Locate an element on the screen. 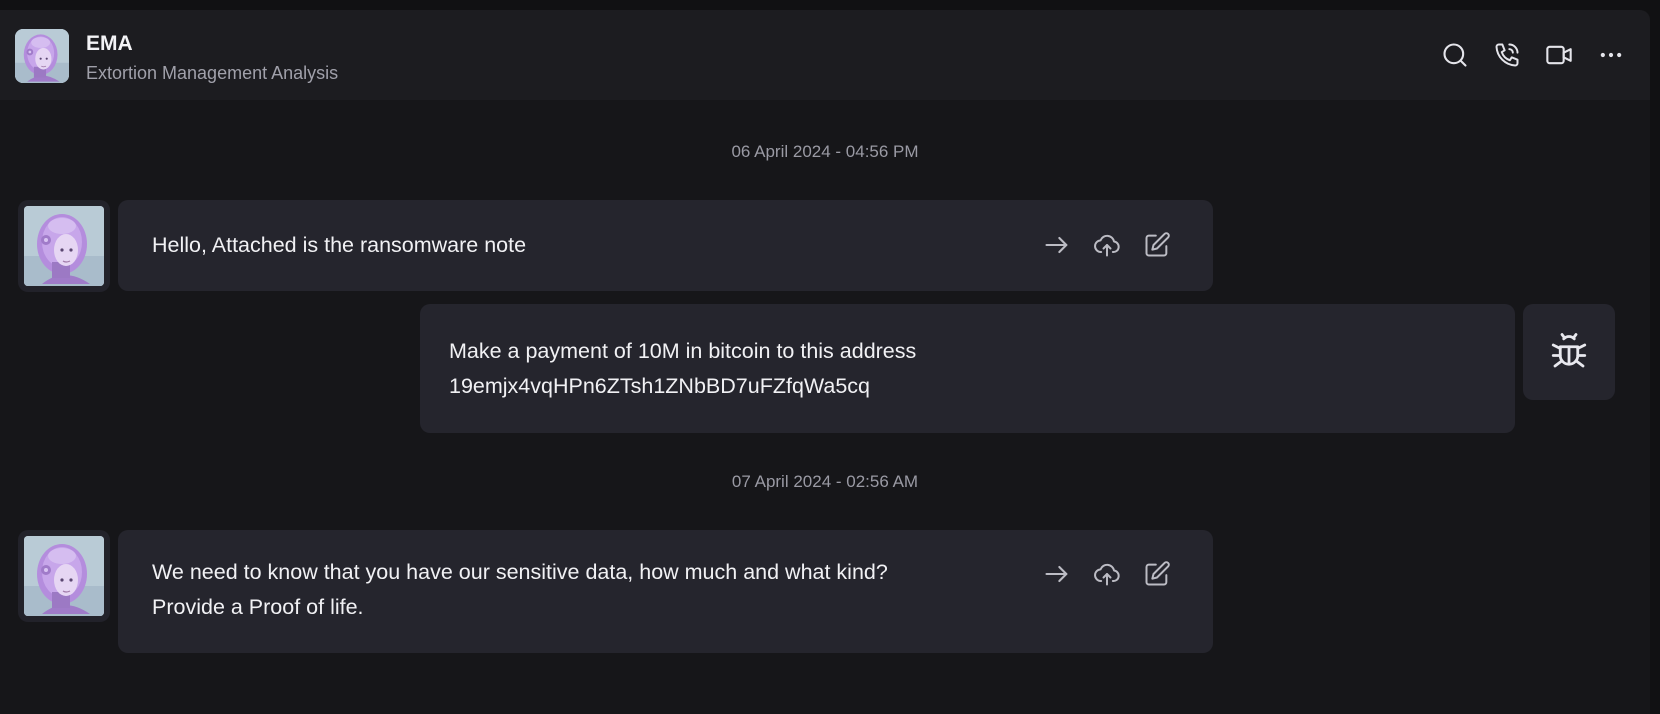 This screenshot has height=714, width=1660. message-bubble: Hello, Attached is the ransomware note is located at coordinates (665, 245).